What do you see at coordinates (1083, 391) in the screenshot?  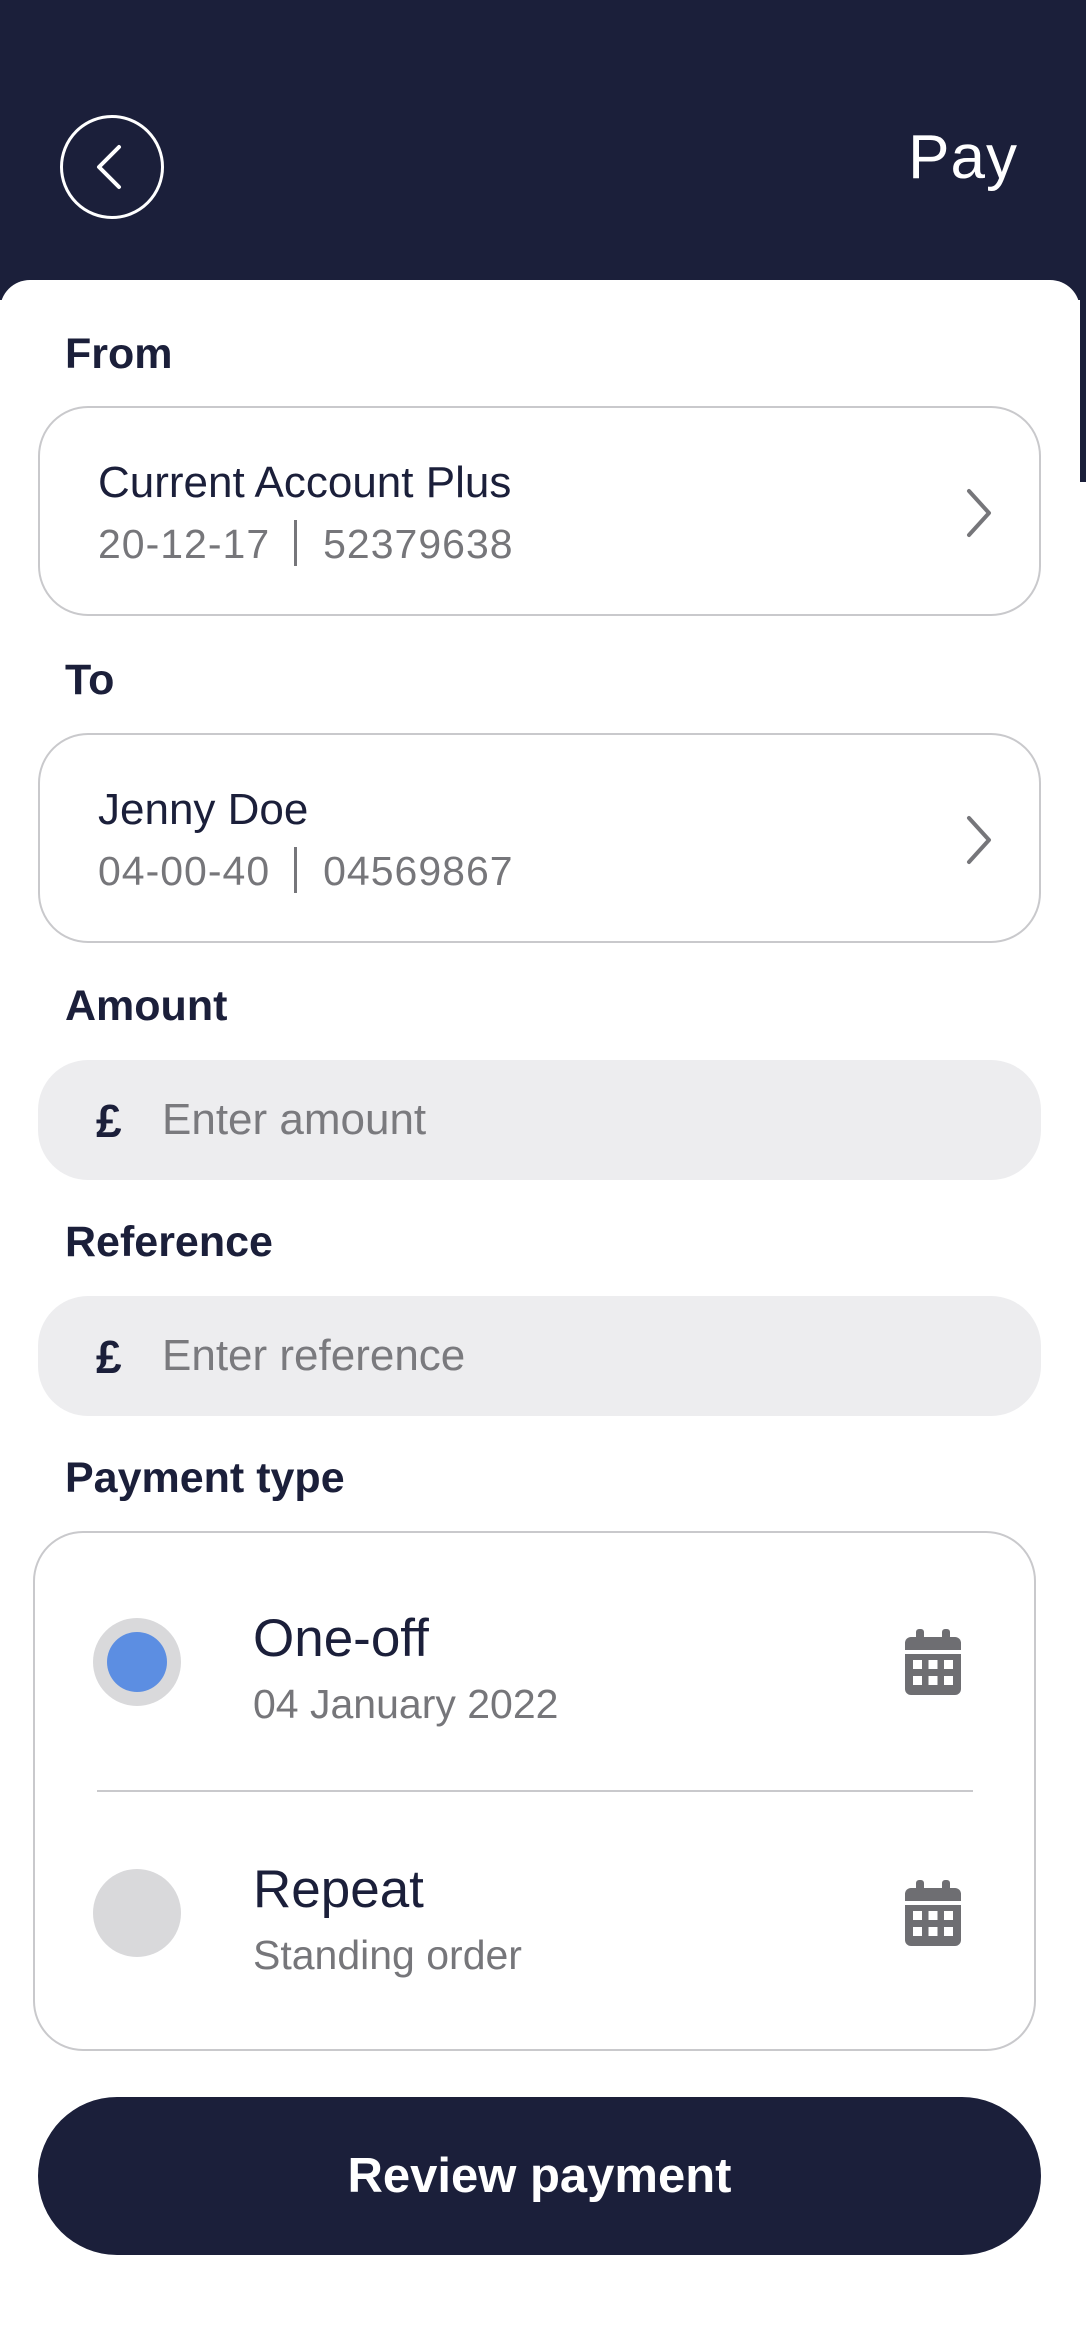 I see `scrollbar` at bounding box center [1083, 391].